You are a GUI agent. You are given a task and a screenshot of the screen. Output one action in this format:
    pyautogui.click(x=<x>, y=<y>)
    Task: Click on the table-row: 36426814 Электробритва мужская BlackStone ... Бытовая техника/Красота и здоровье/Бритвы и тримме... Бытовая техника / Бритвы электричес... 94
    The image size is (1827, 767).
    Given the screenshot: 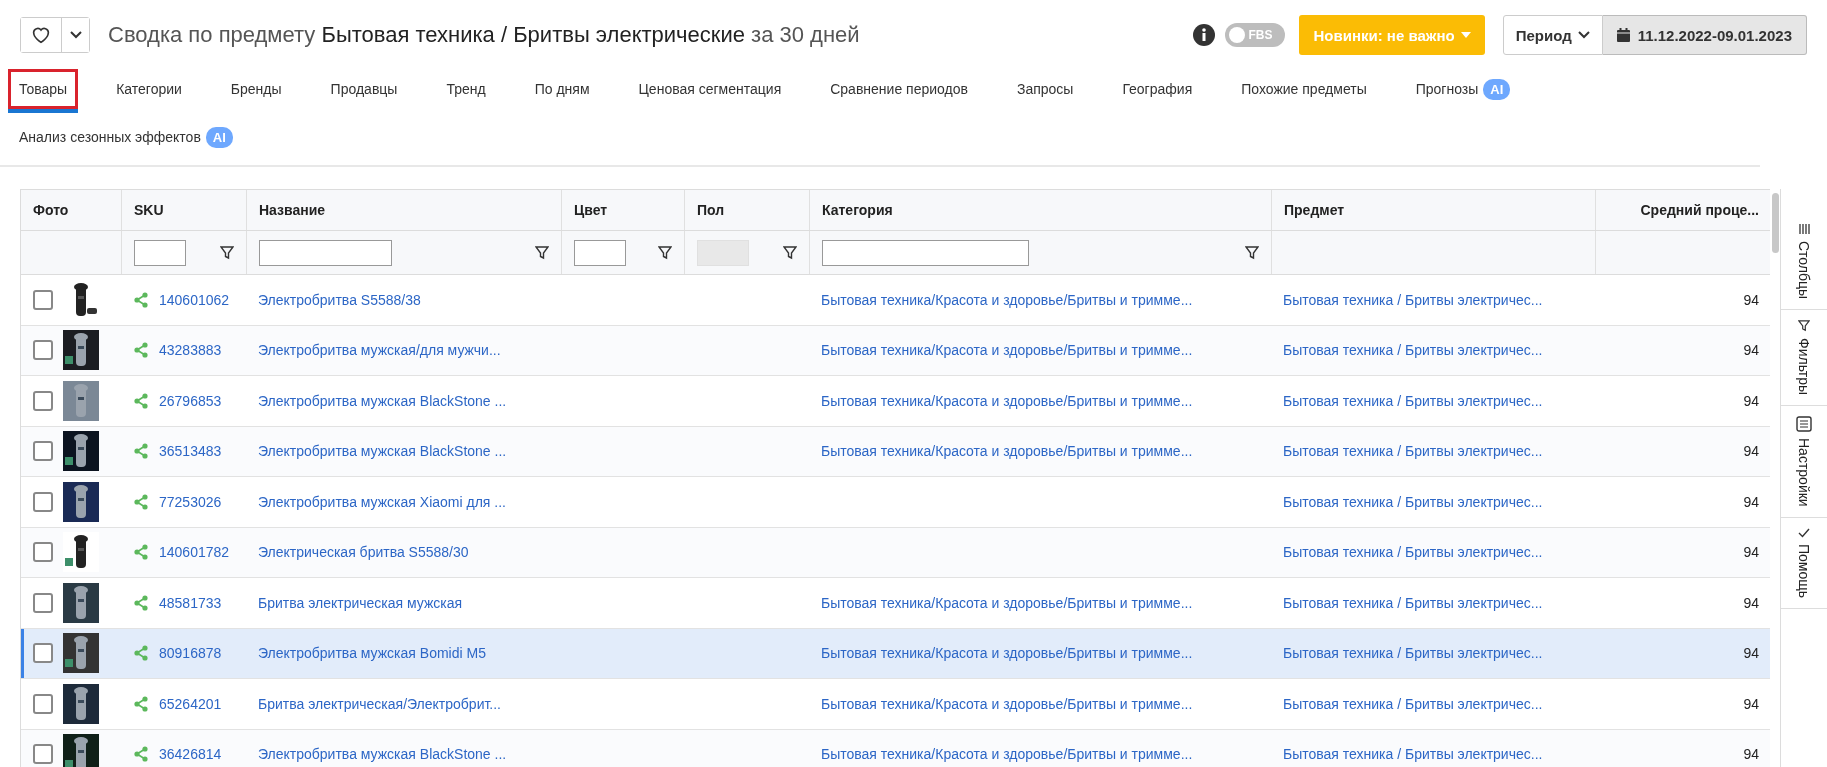 What is the action you would take?
    pyautogui.click(x=896, y=748)
    